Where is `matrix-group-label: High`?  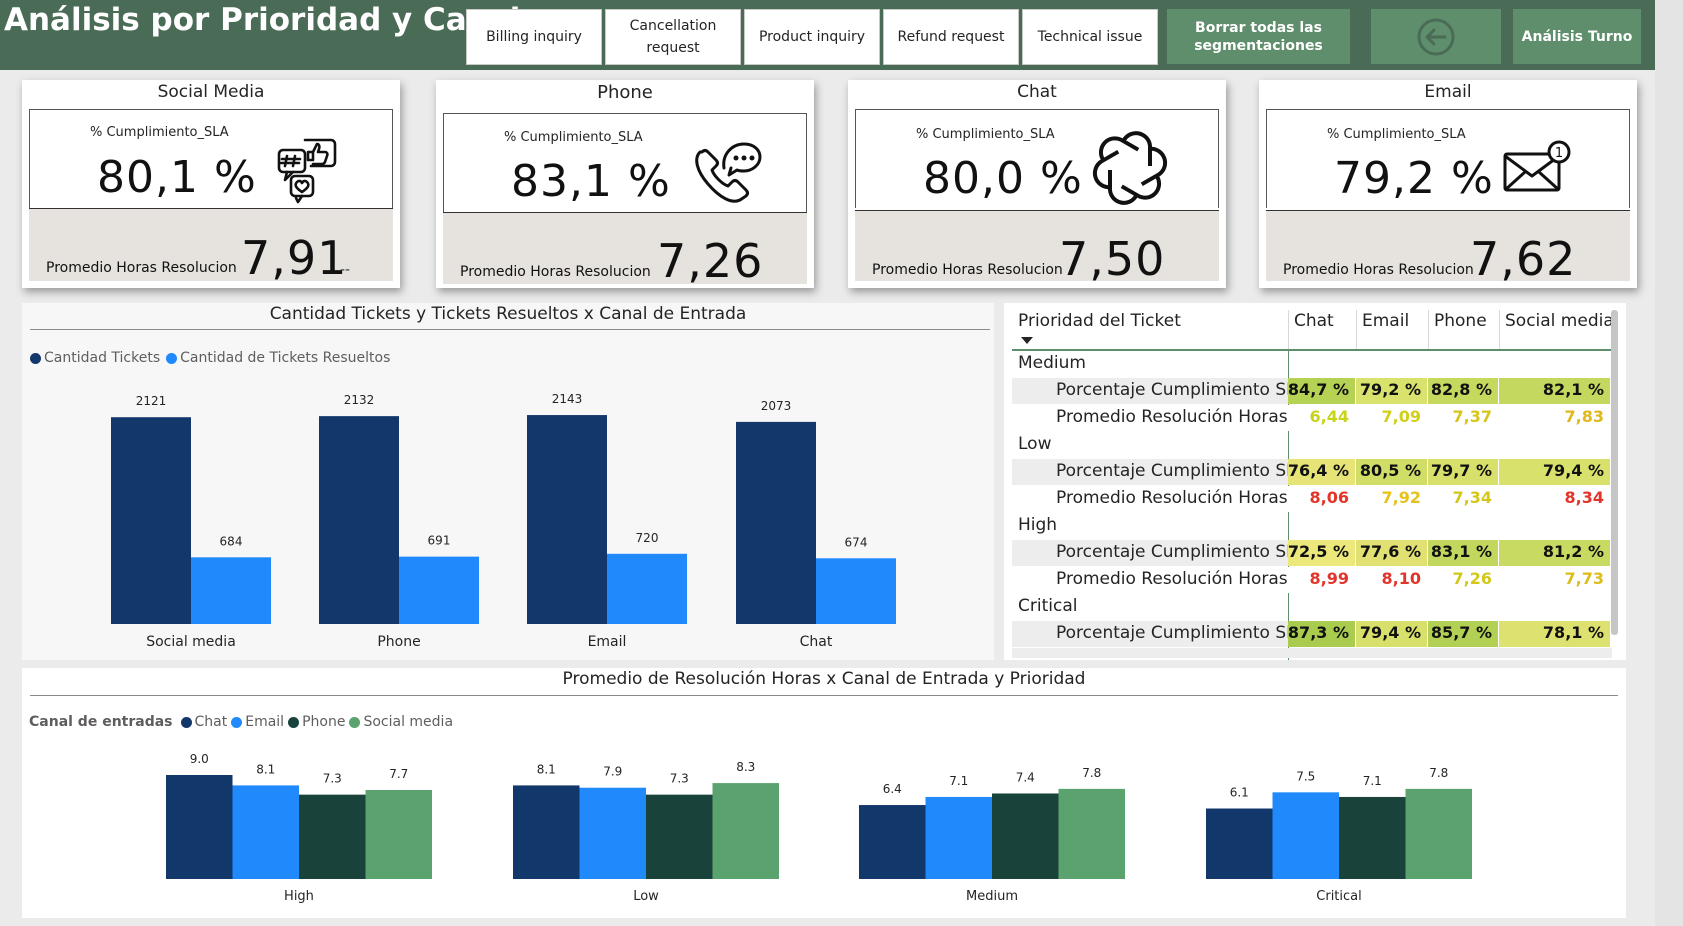 matrix-group-label: High is located at coordinates (1037, 525).